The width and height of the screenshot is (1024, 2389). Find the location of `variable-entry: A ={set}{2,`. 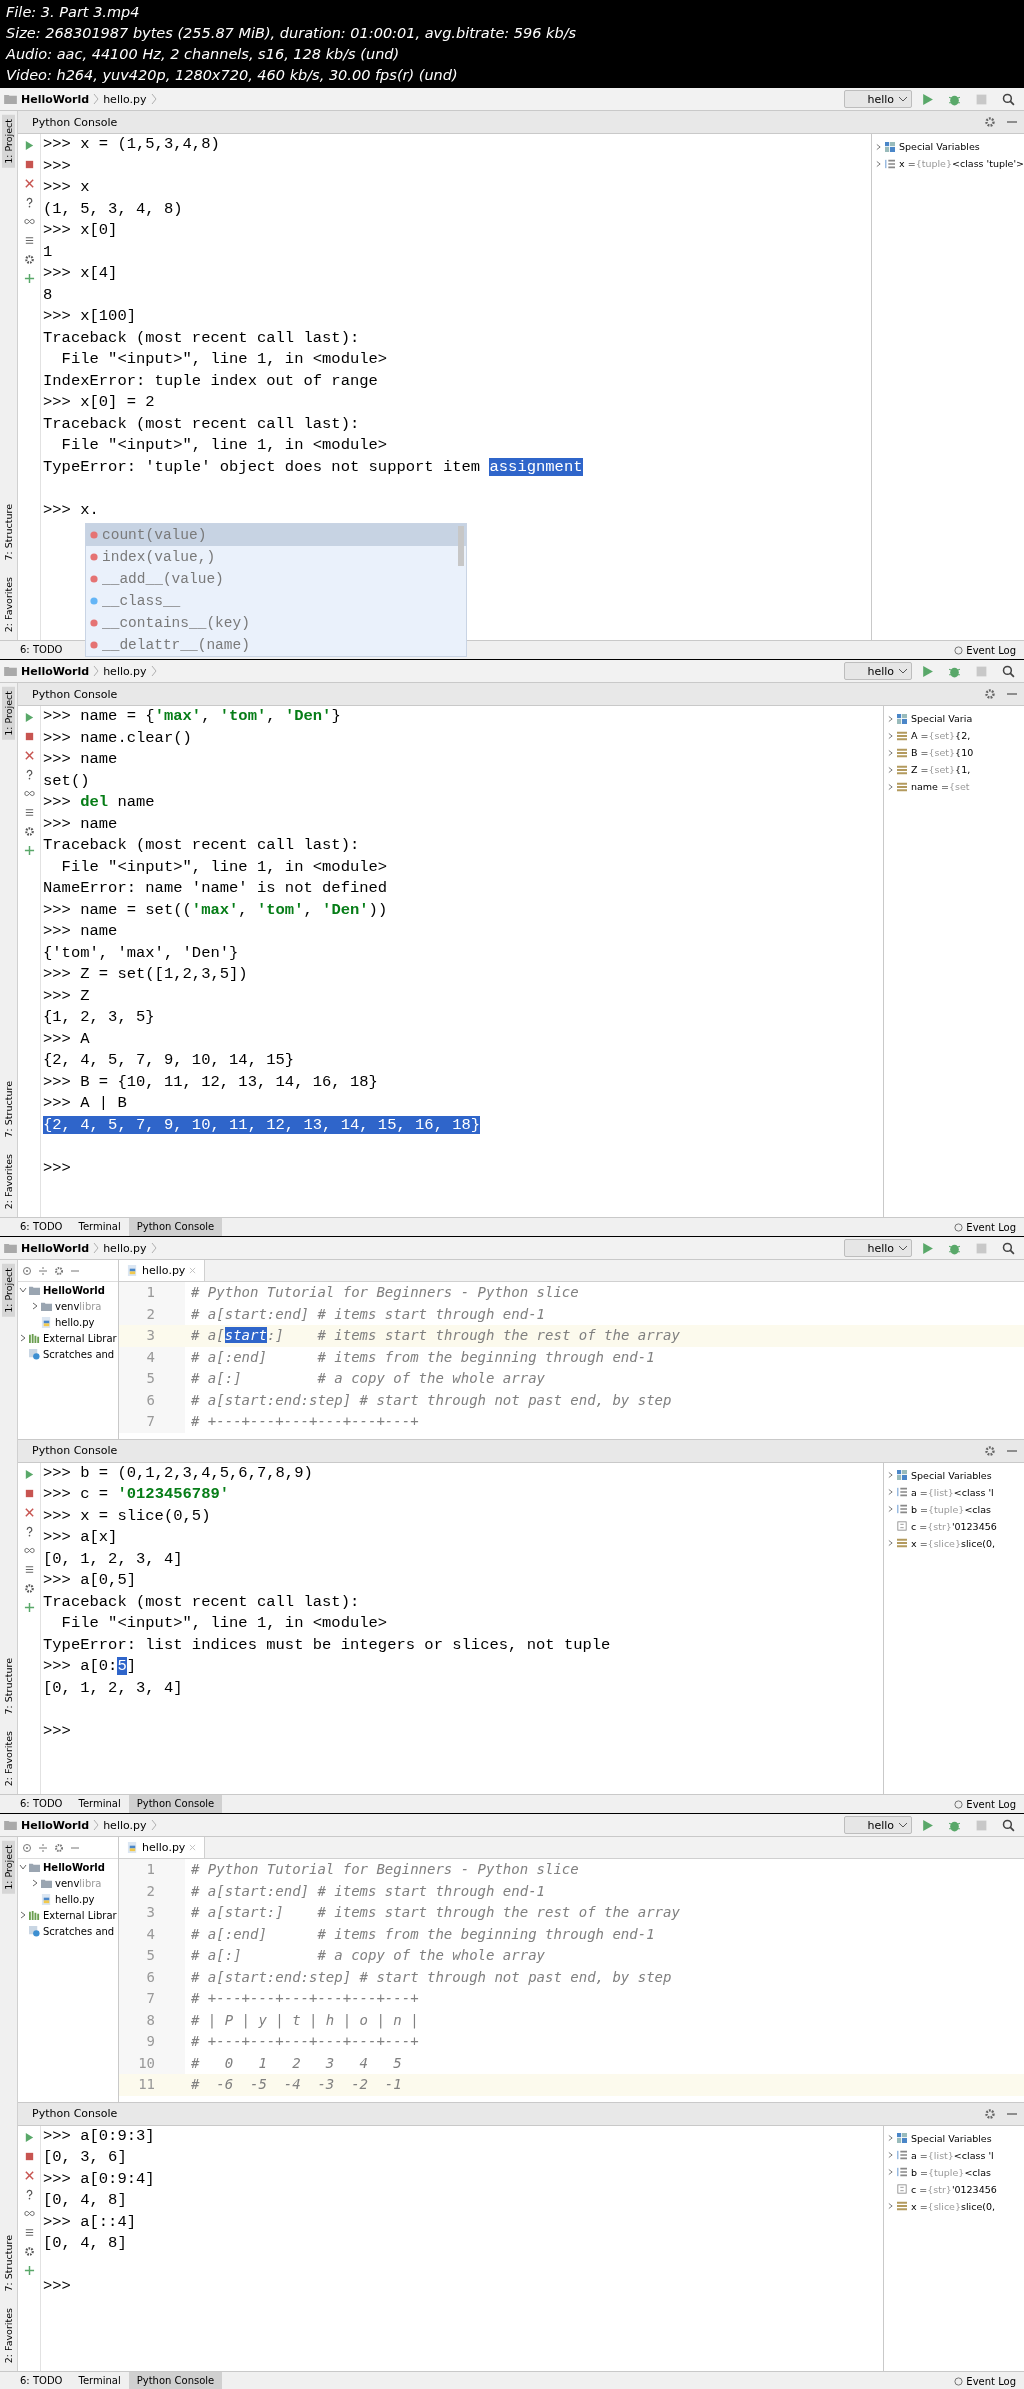

variable-entry: A ={set}{2, is located at coordinates (941, 735).